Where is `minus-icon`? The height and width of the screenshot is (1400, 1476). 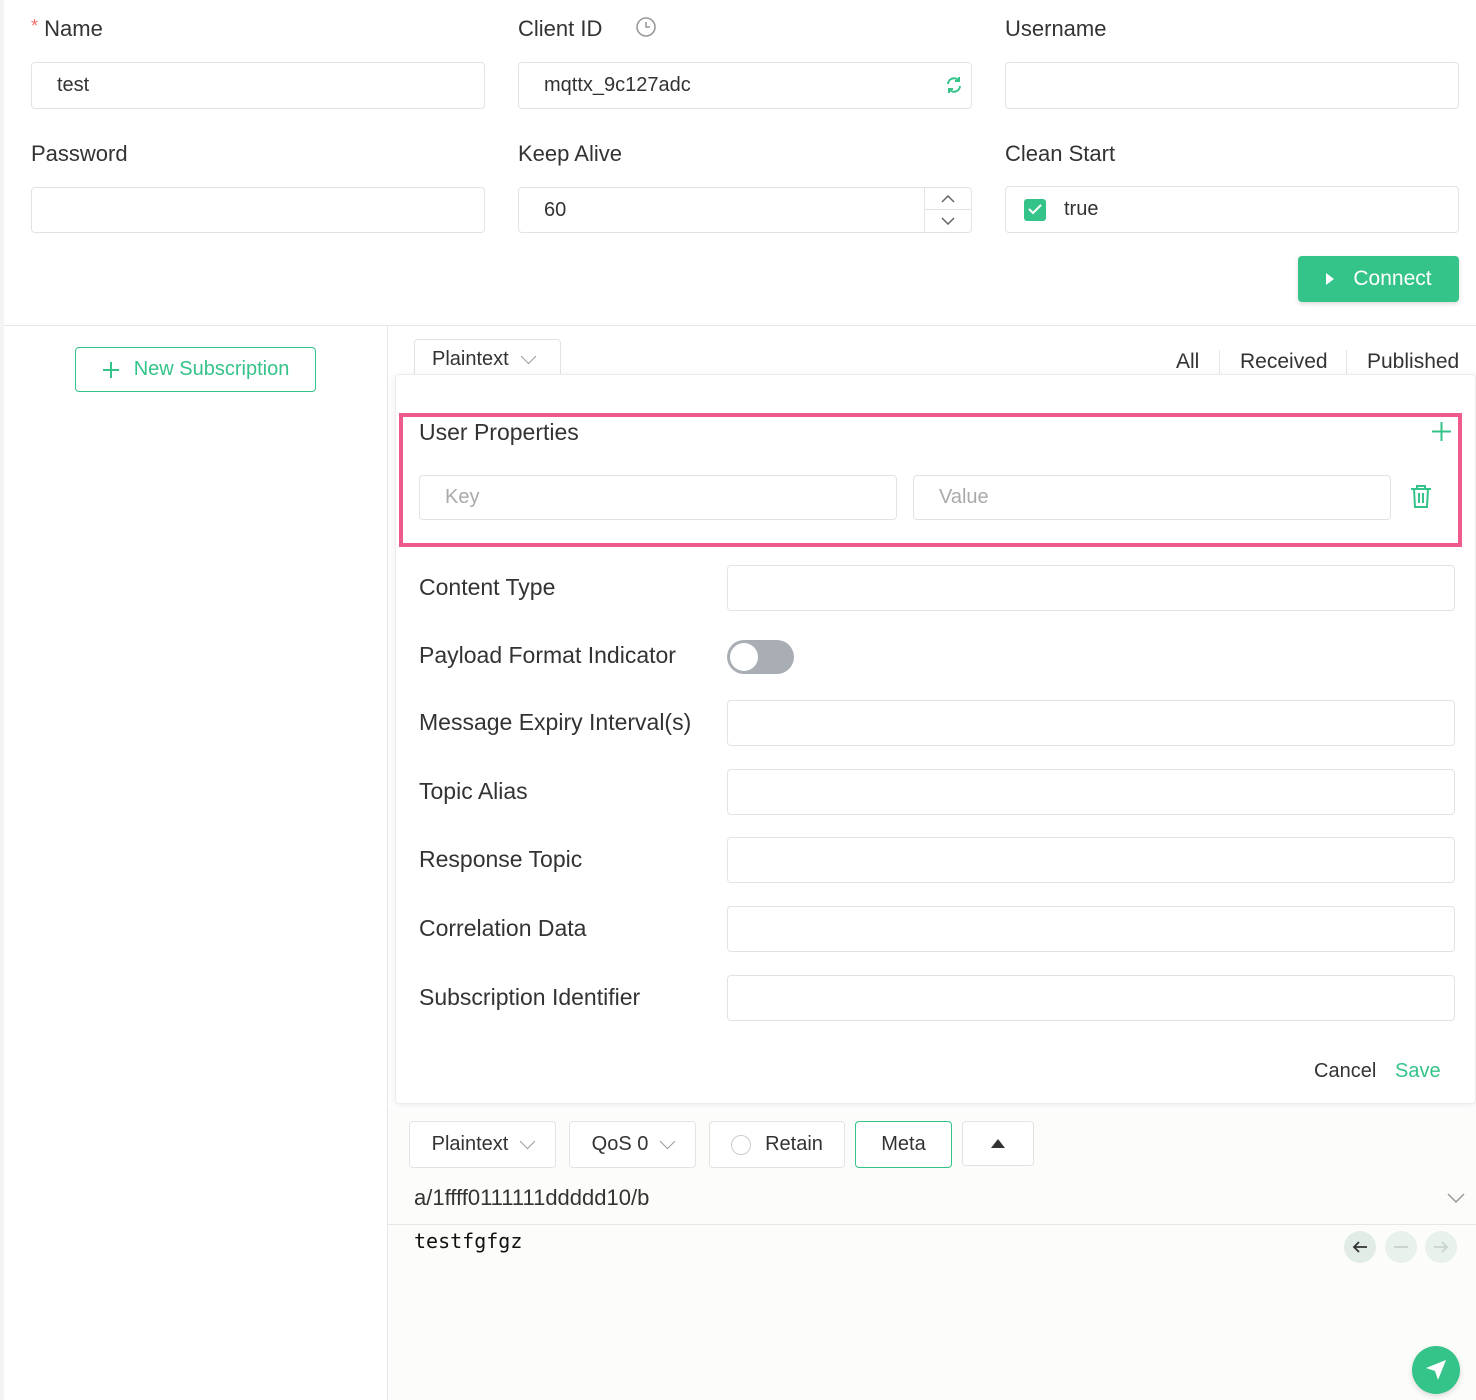
minus-icon is located at coordinates (1401, 1247).